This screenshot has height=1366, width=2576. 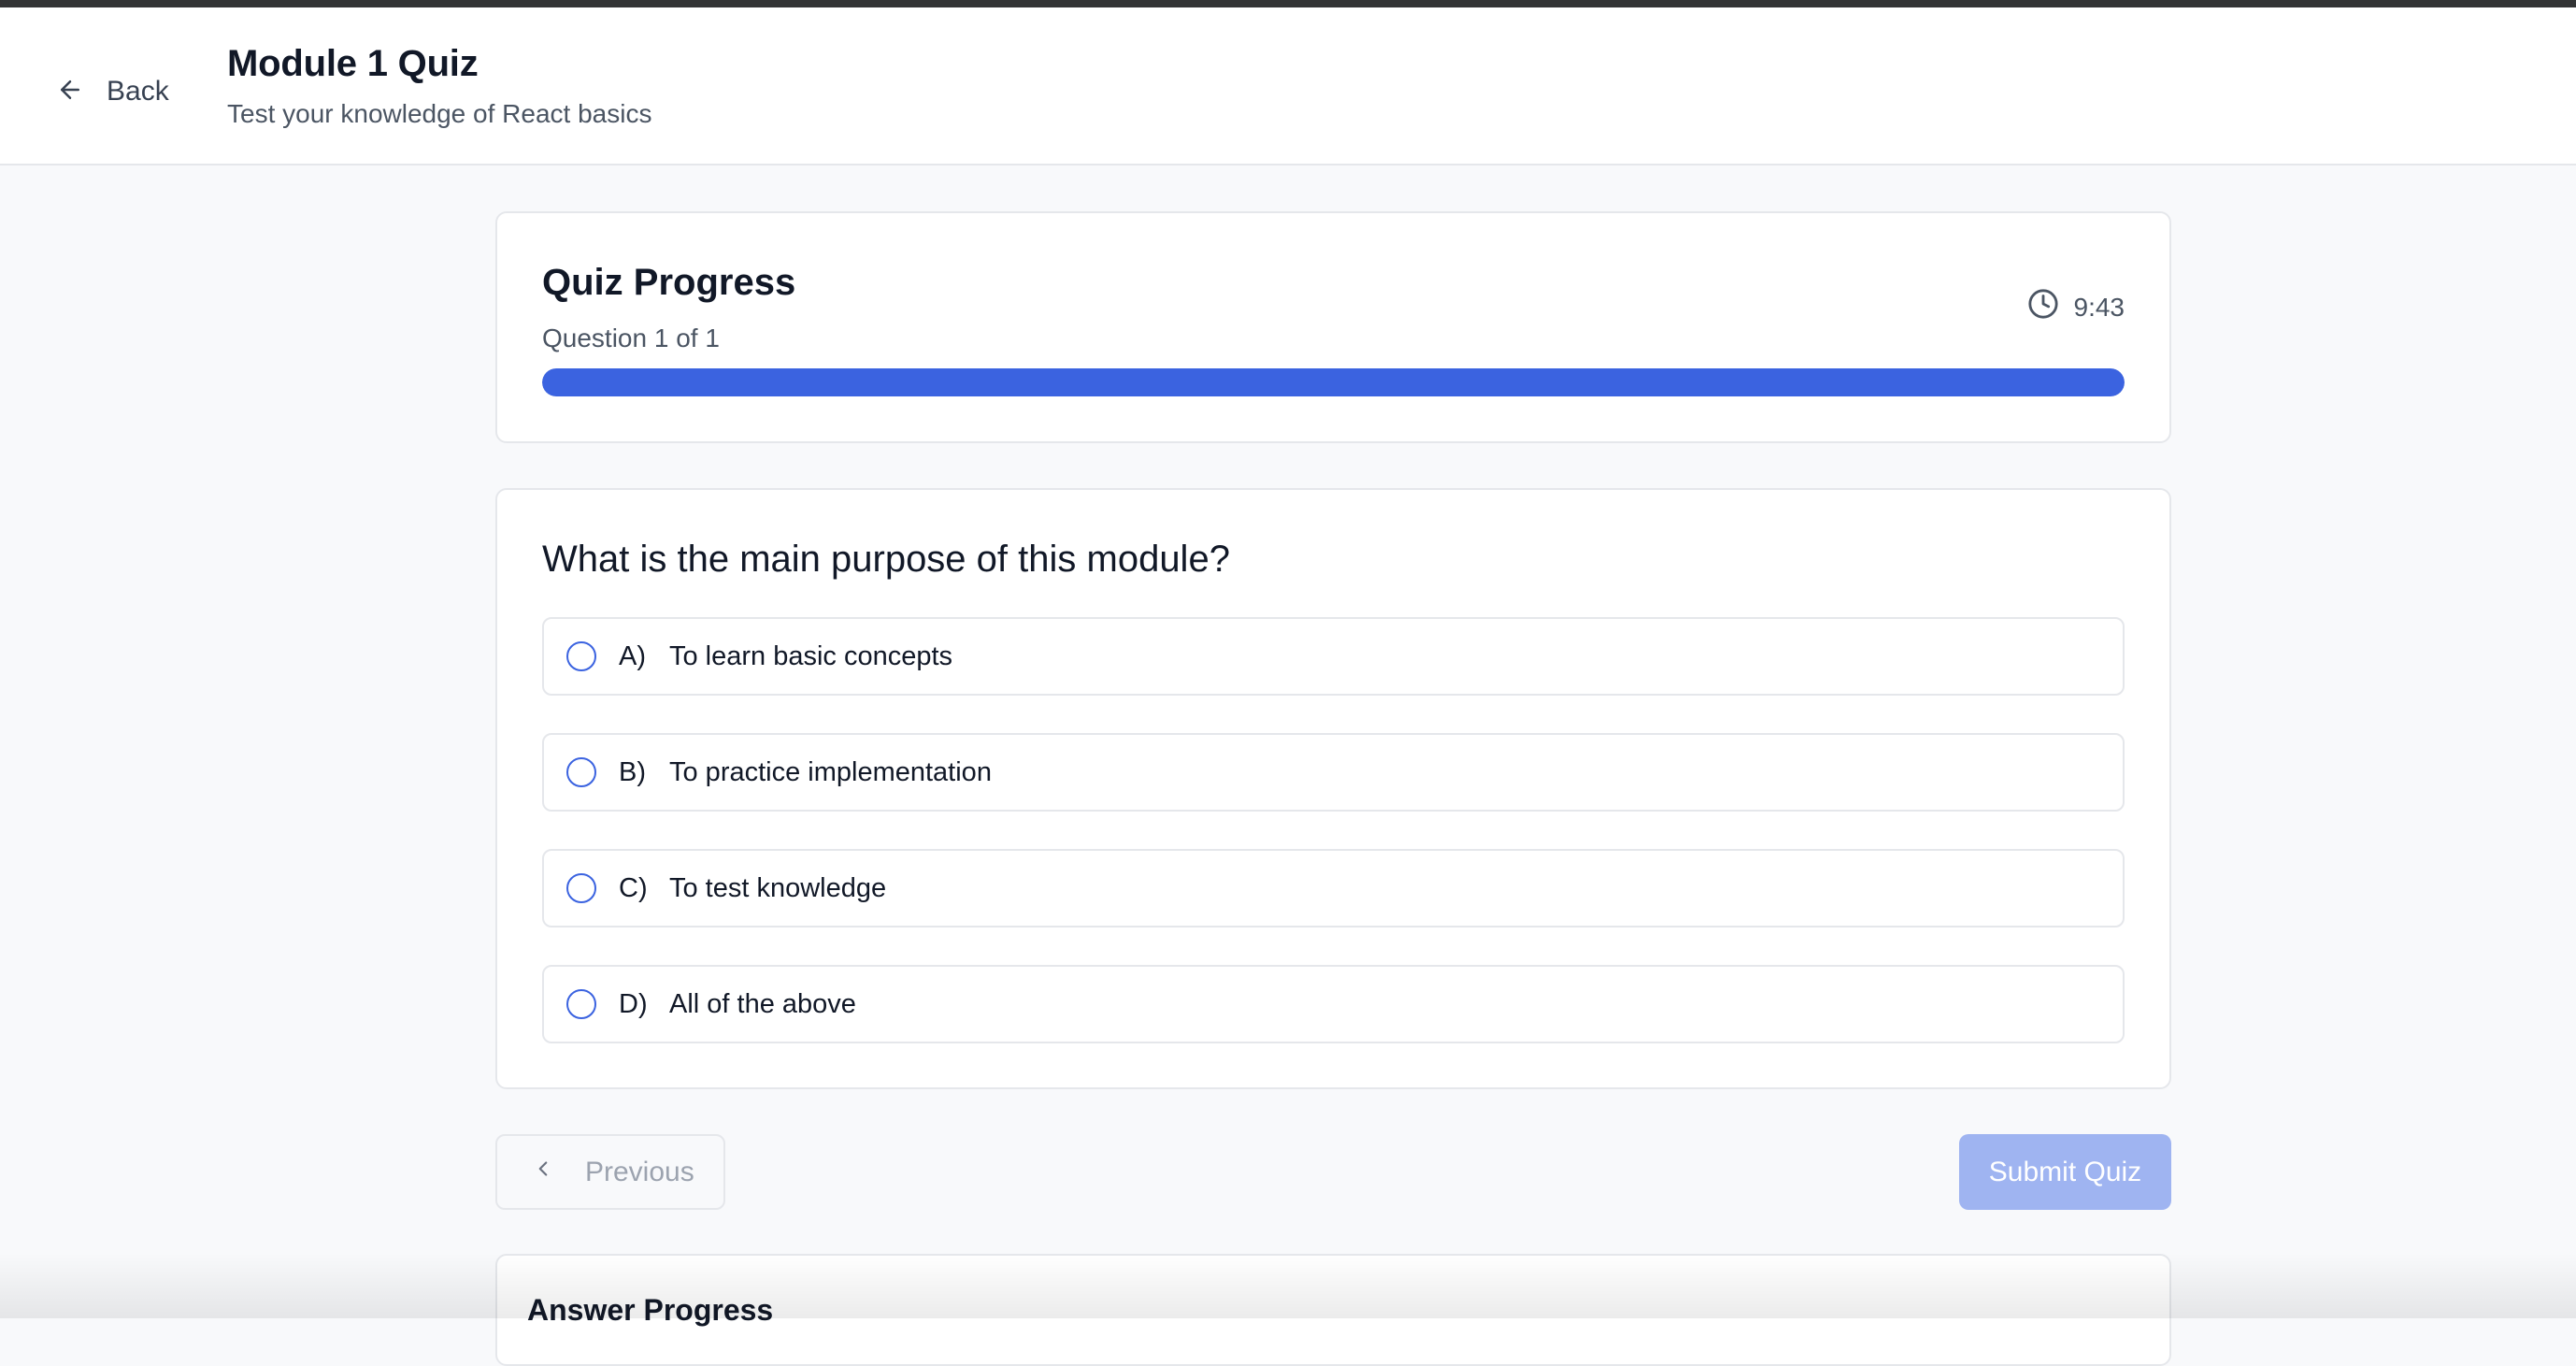 I want to click on option-text: To test knowledge, so click(x=777, y=889).